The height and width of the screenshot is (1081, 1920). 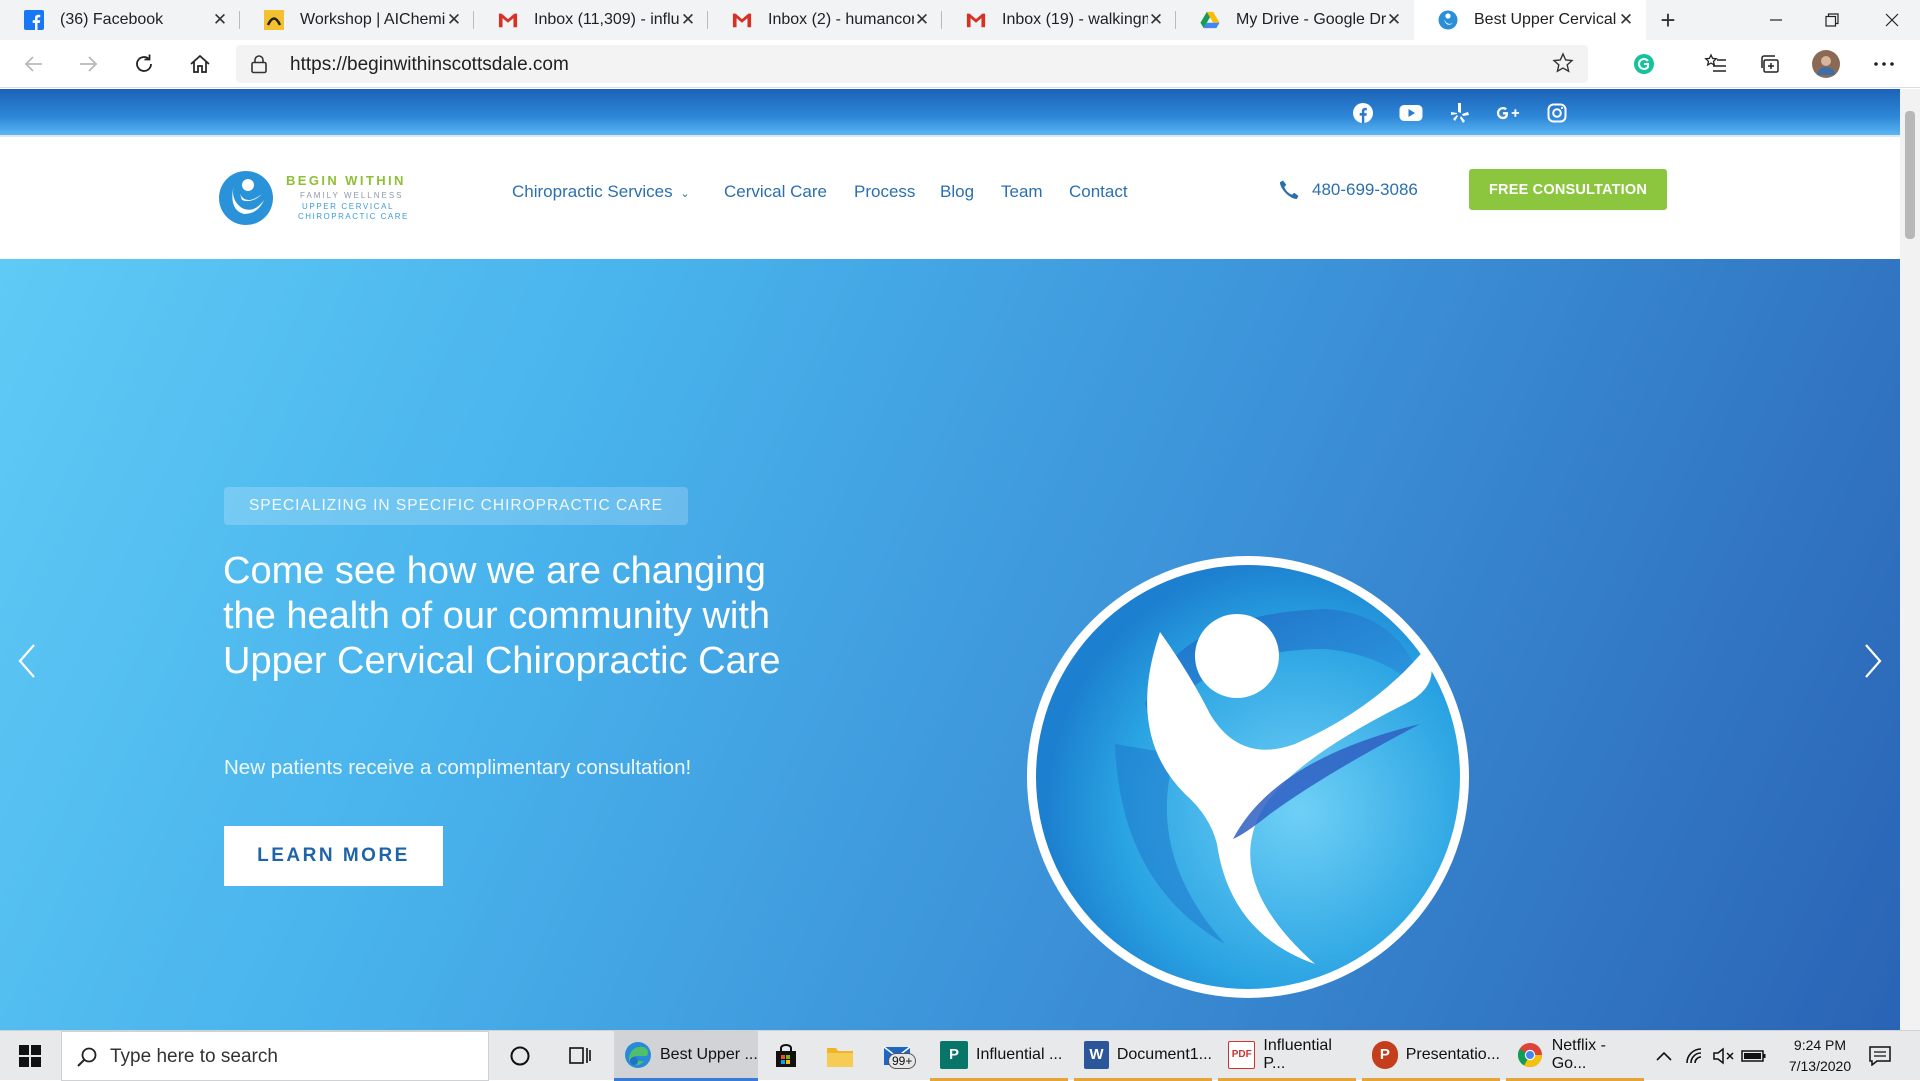 What do you see at coordinates (88, 64) in the screenshot?
I see `forward-button` at bounding box center [88, 64].